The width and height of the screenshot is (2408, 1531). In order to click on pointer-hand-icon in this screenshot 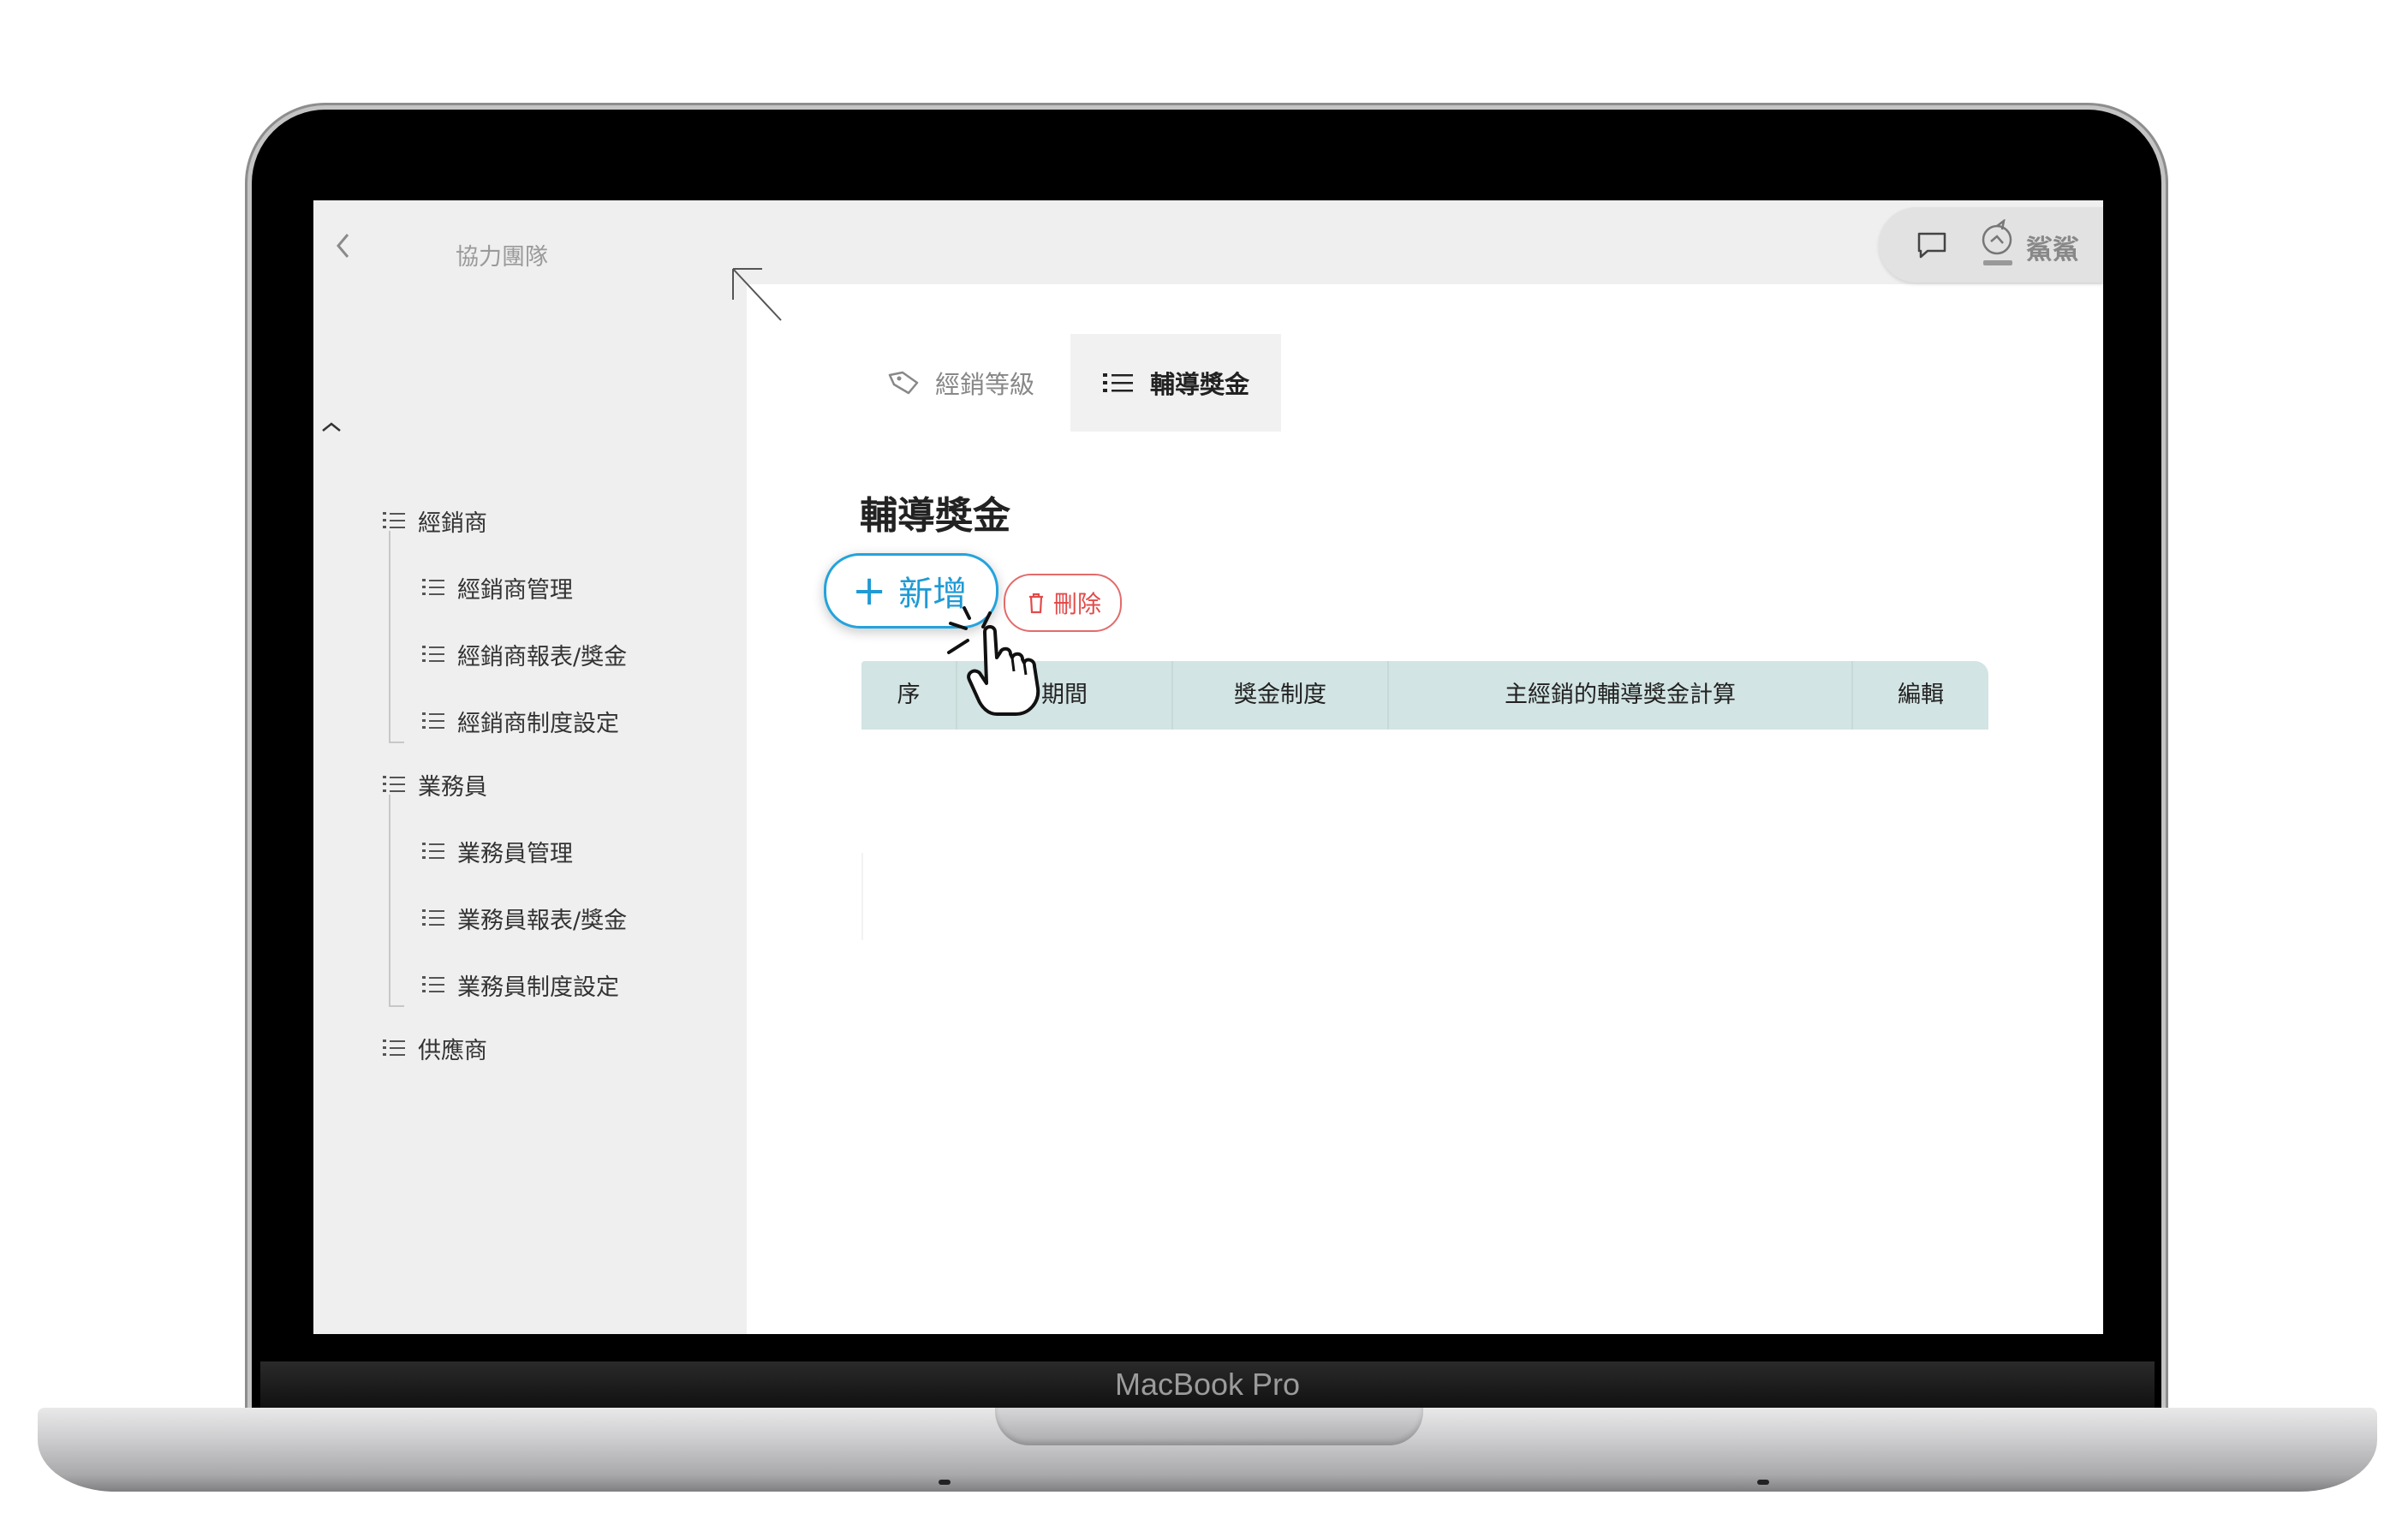, I will do `click(993, 661)`.